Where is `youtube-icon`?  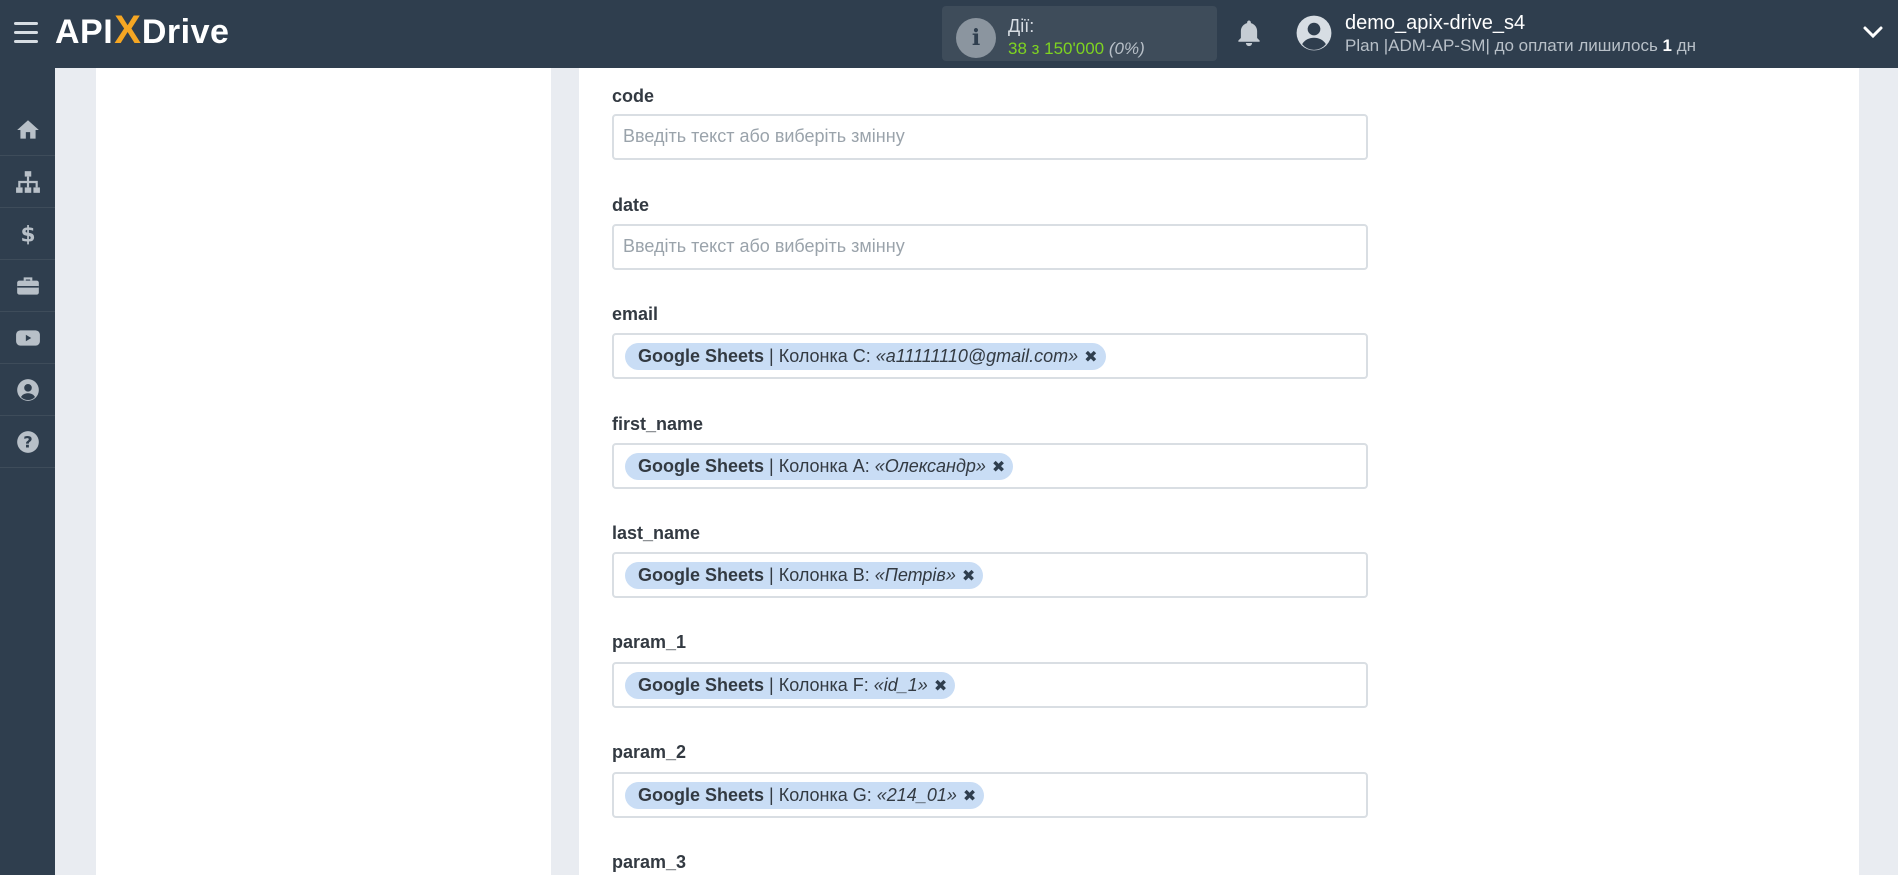
youtube-icon is located at coordinates (27, 337).